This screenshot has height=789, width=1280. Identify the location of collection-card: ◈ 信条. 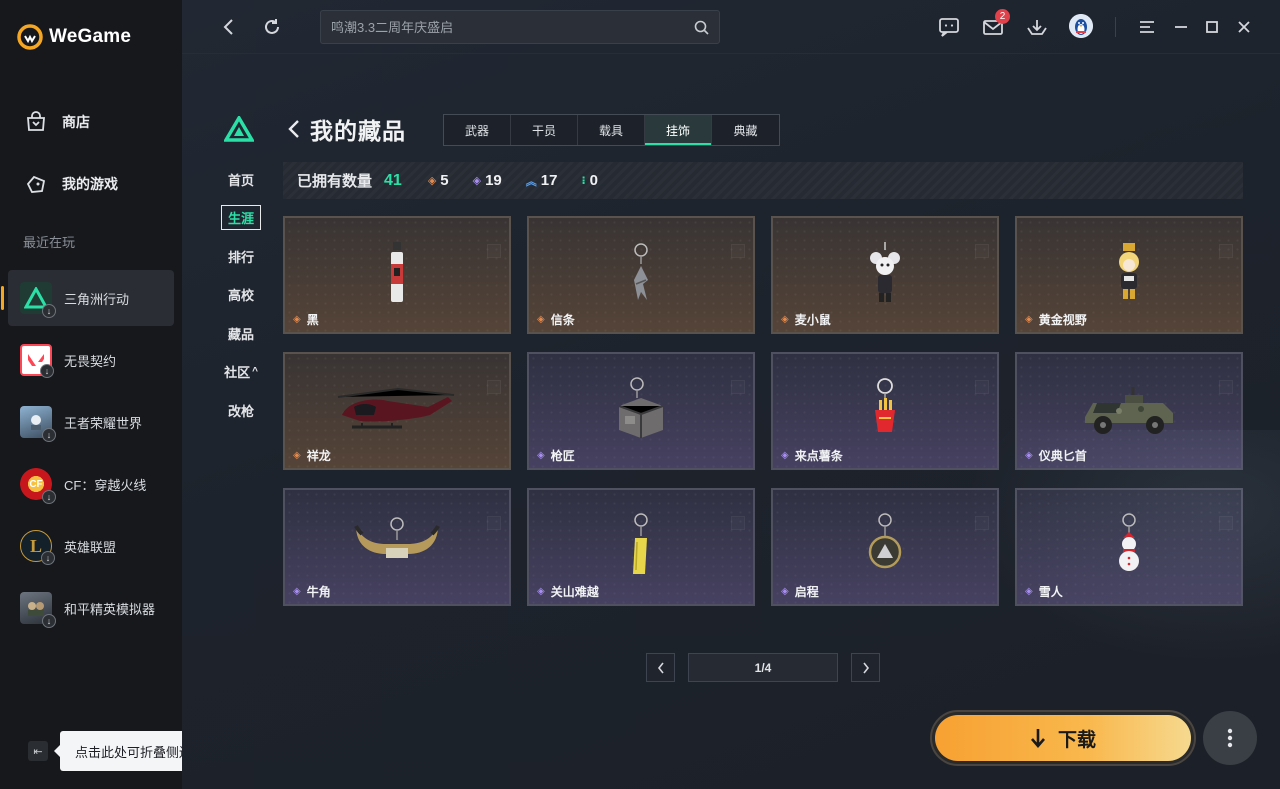
(641, 275).